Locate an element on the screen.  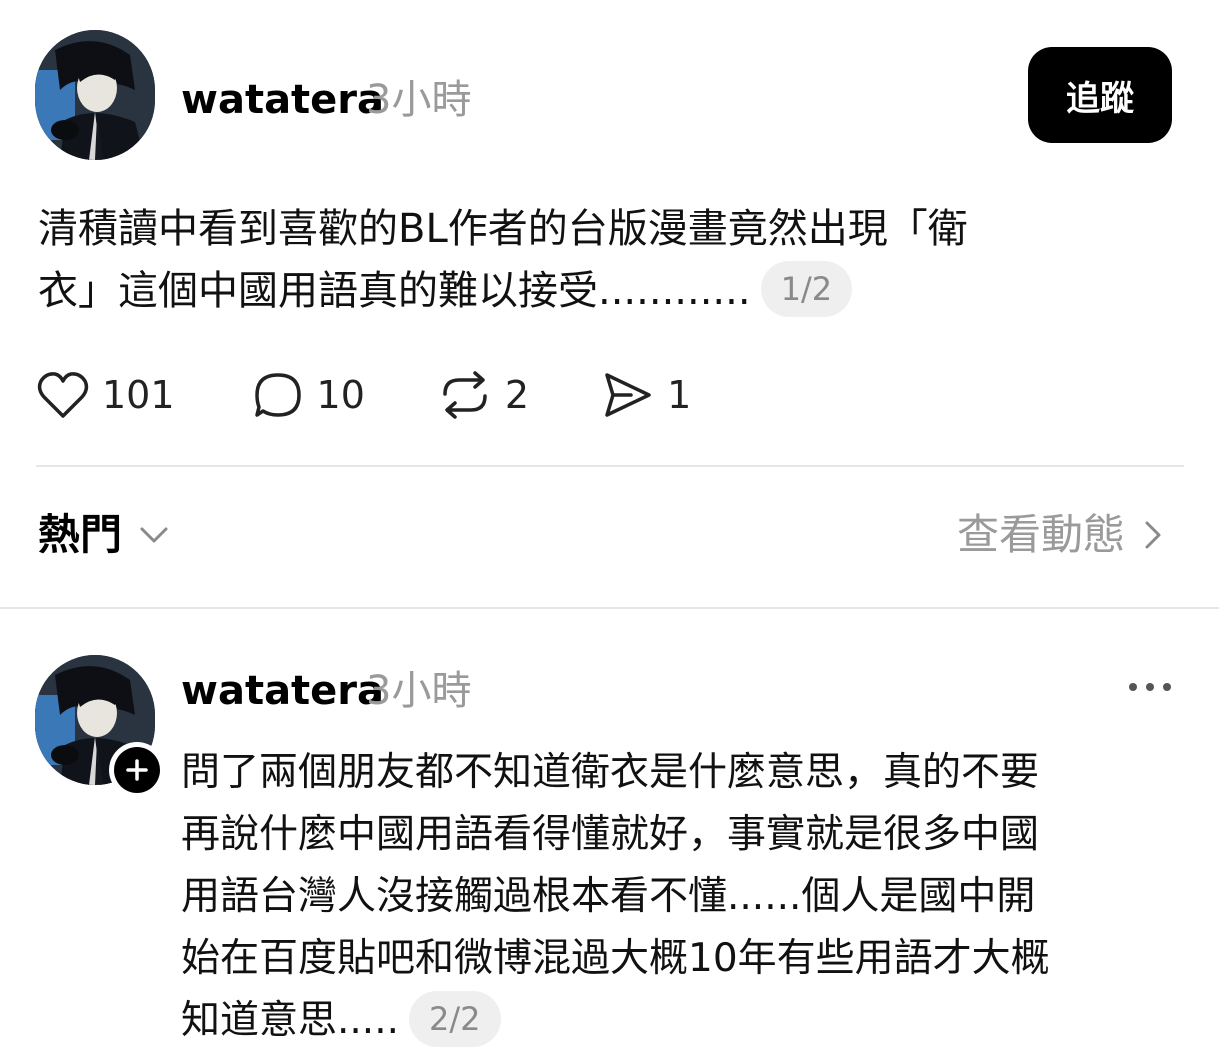
post-actions-bar: 101 10 2 1 is located at coordinates (363, 395).